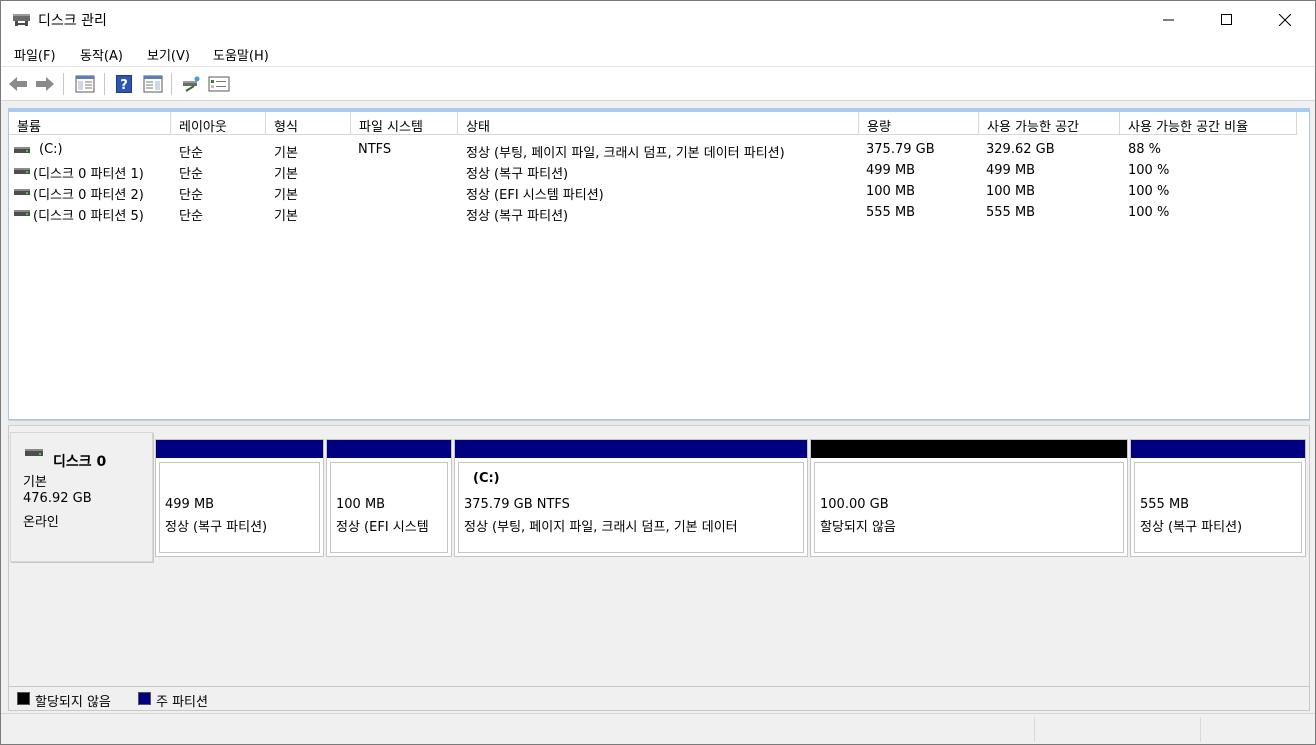 This screenshot has height=745, width=1316. I want to click on disk-size: 476.92 GB, so click(57, 498).